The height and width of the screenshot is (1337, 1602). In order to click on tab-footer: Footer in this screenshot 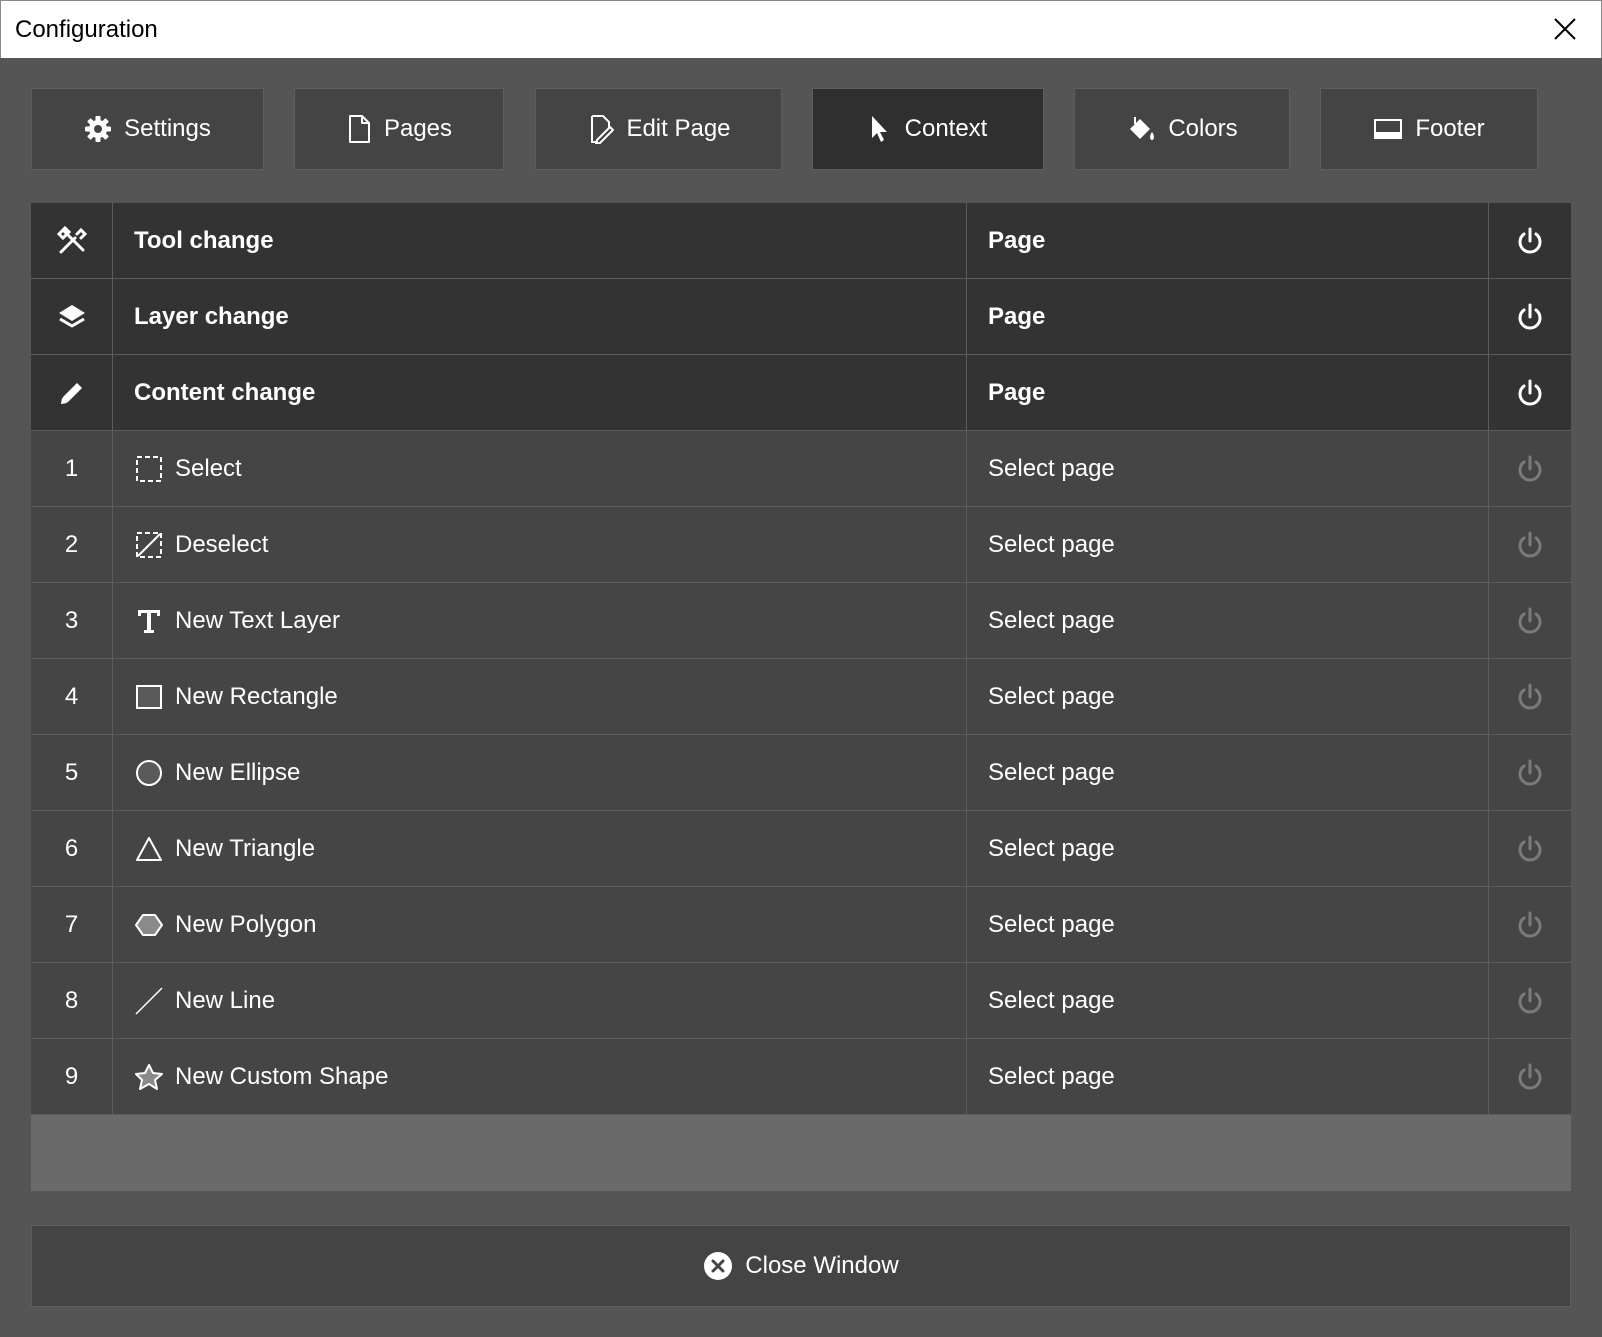, I will do `click(1429, 129)`.